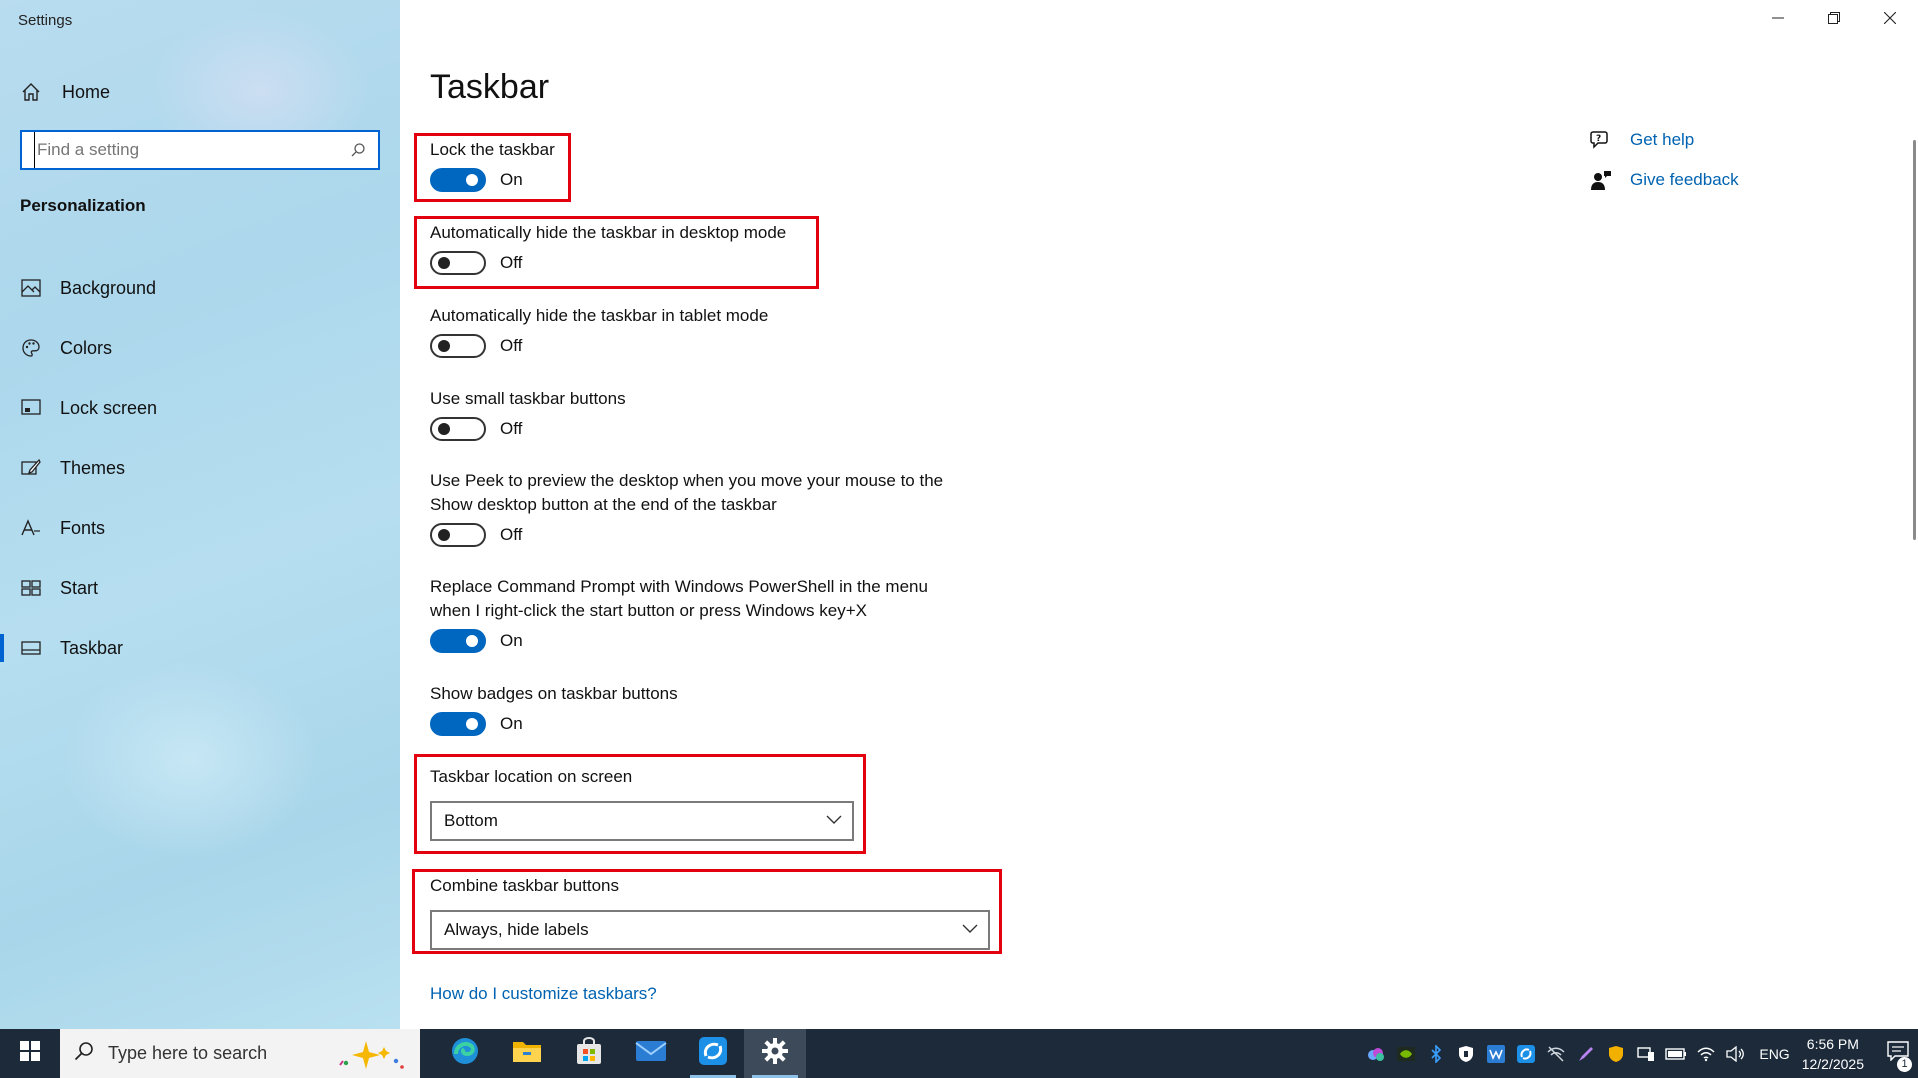 The image size is (1918, 1078). Describe the element at coordinates (1556, 1053) in the screenshot. I see `tray-network-off-icon` at that location.